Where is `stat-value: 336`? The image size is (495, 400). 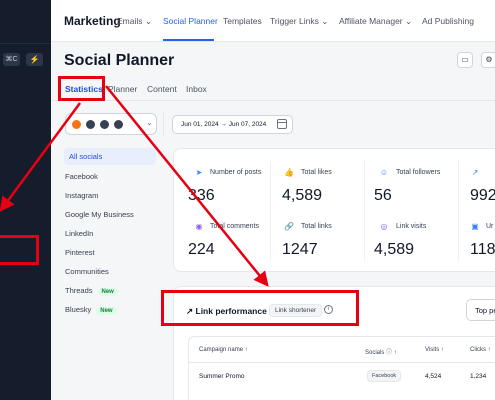
stat-value: 336 is located at coordinates (201, 195).